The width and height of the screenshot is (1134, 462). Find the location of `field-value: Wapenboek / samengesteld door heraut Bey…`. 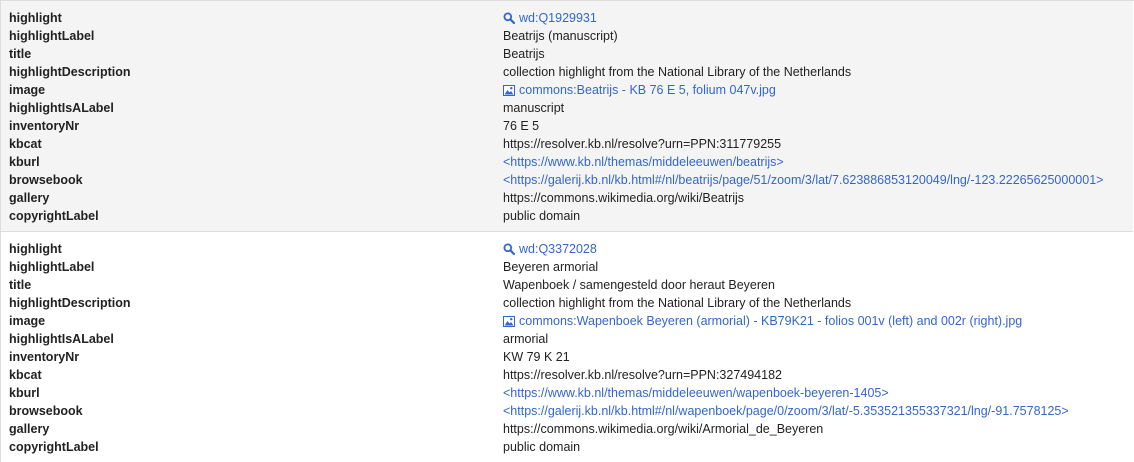

field-value: Wapenboek / samengesteld door heraut Bey… is located at coordinates (639, 285).